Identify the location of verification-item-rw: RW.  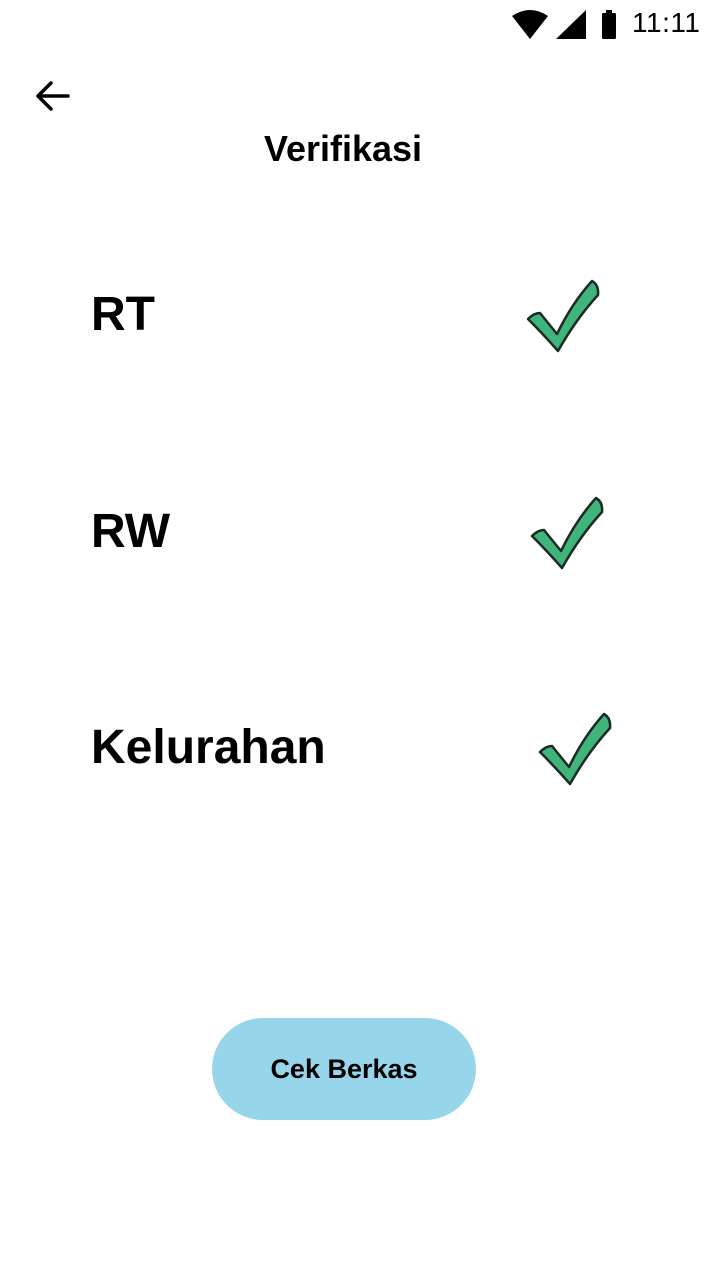
(360, 532).